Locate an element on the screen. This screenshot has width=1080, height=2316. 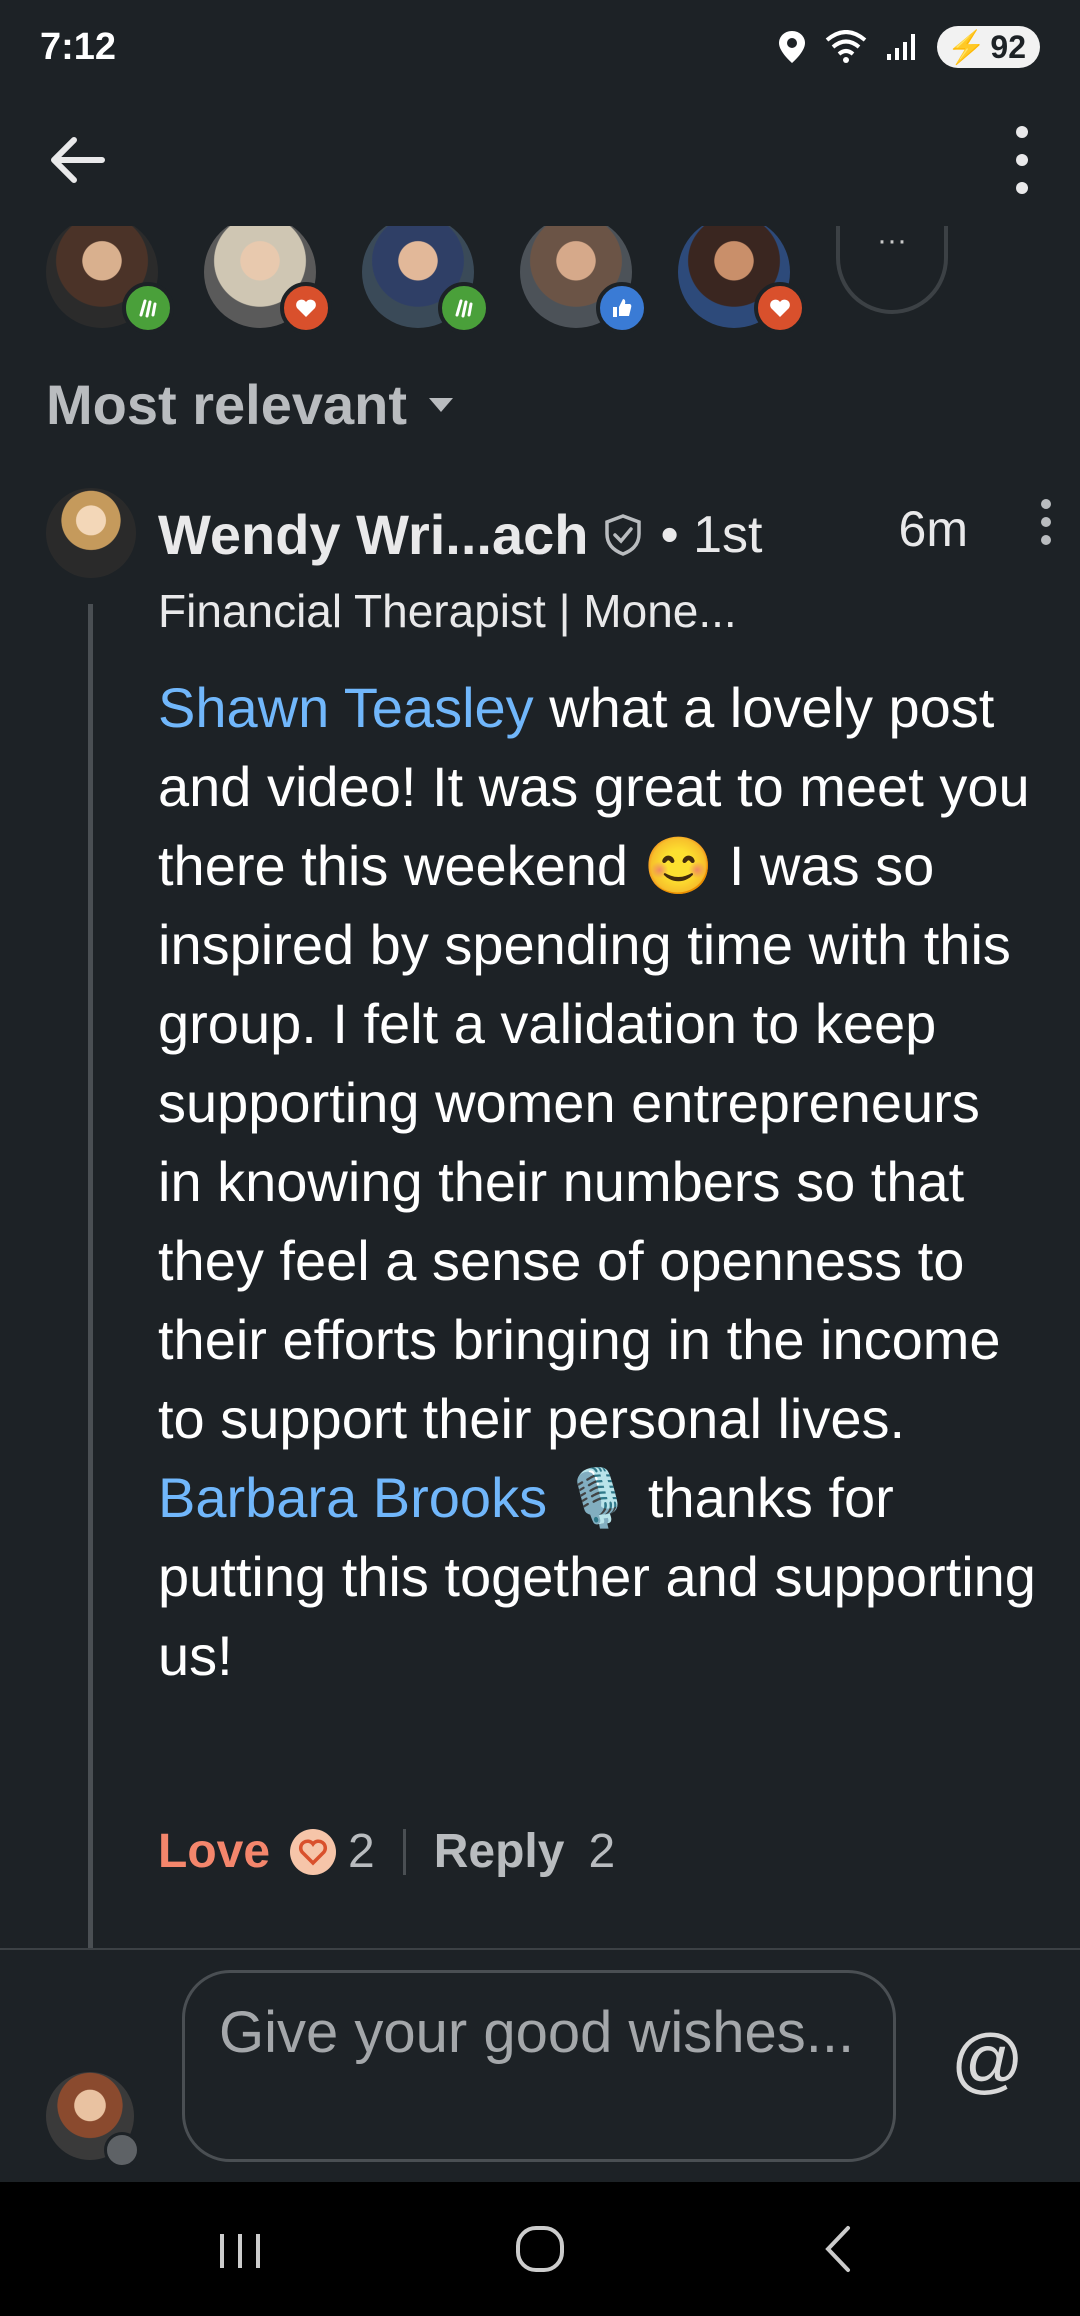
reply-count: 2 is located at coordinates (601, 1851).